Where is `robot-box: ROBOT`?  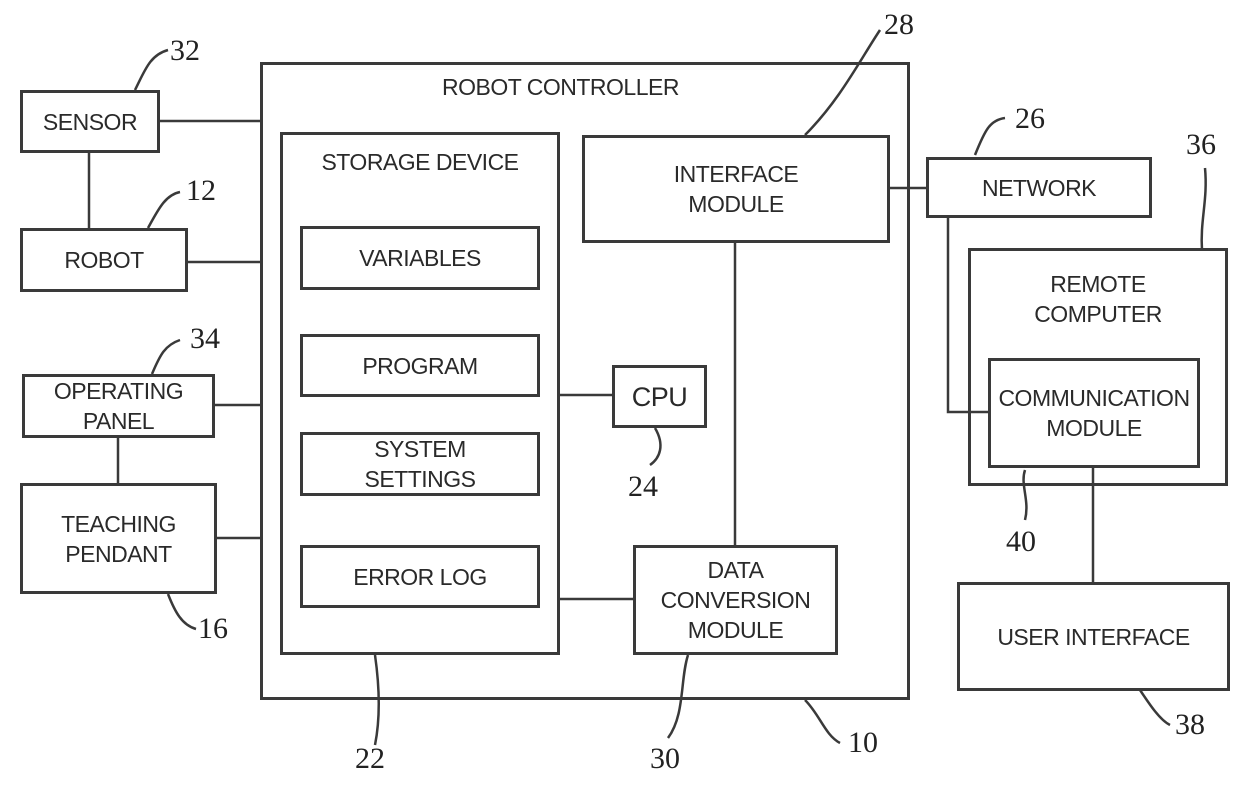 robot-box: ROBOT is located at coordinates (104, 260).